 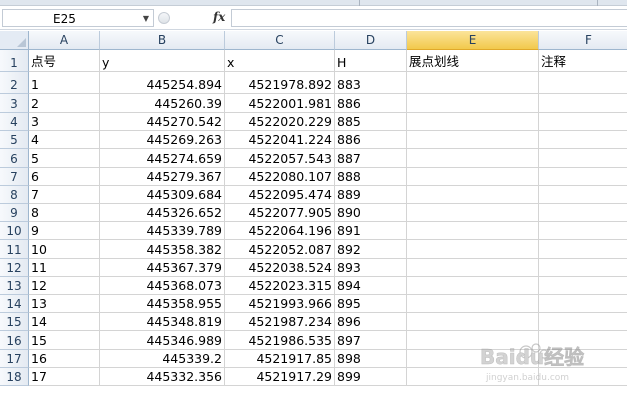 I want to click on chevron-down-icon: ▼, so click(x=146, y=19).